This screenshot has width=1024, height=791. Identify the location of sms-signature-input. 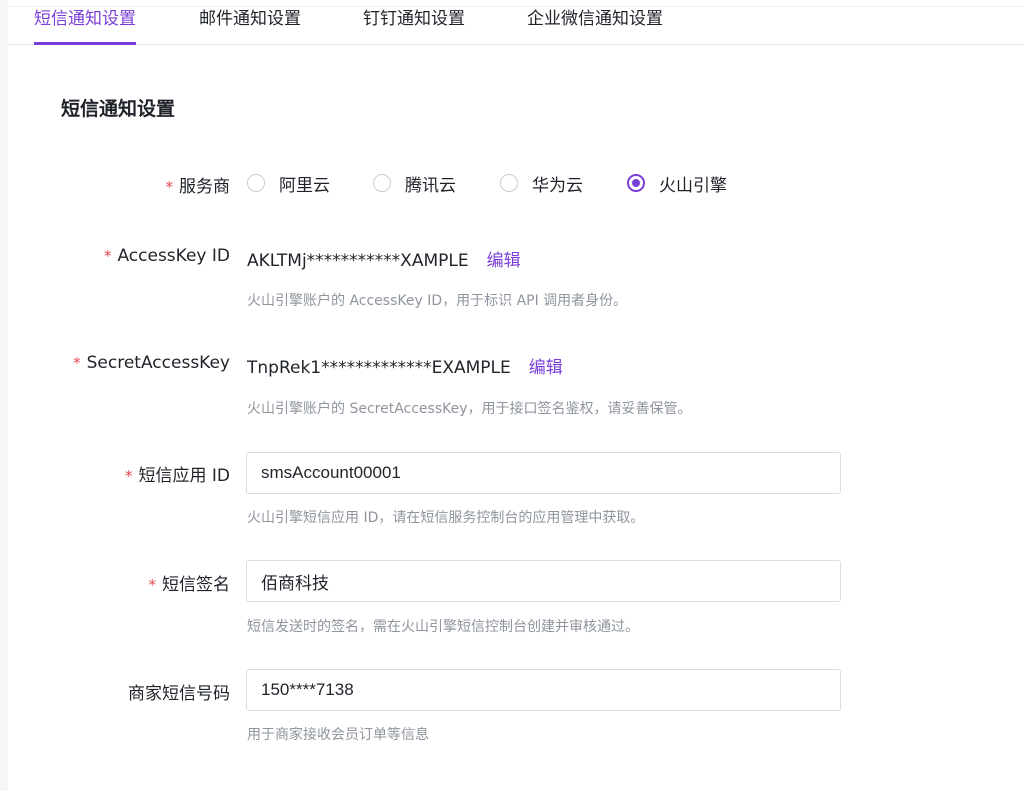
(543, 581).